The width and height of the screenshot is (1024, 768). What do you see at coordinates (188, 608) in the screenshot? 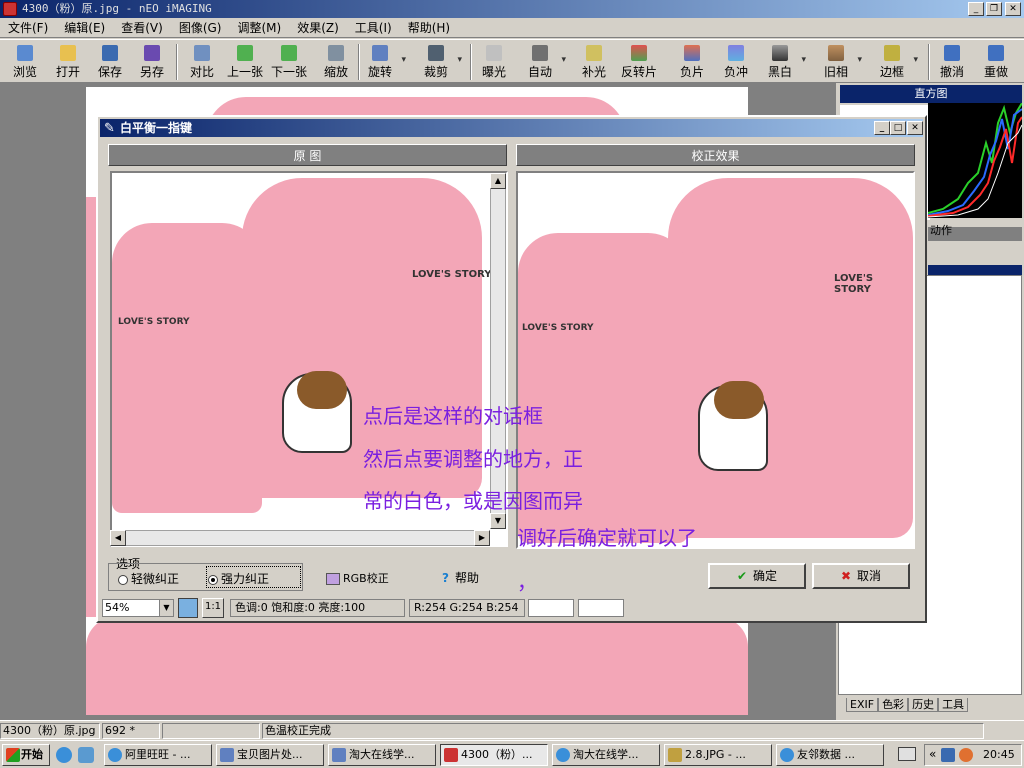
I see `fit-image-button` at bounding box center [188, 608].